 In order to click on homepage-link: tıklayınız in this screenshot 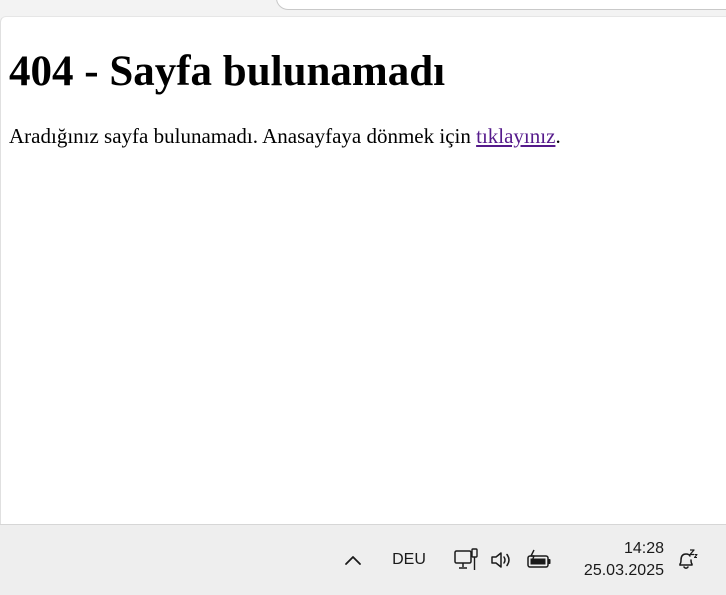, I will do `click(515, 136)`.